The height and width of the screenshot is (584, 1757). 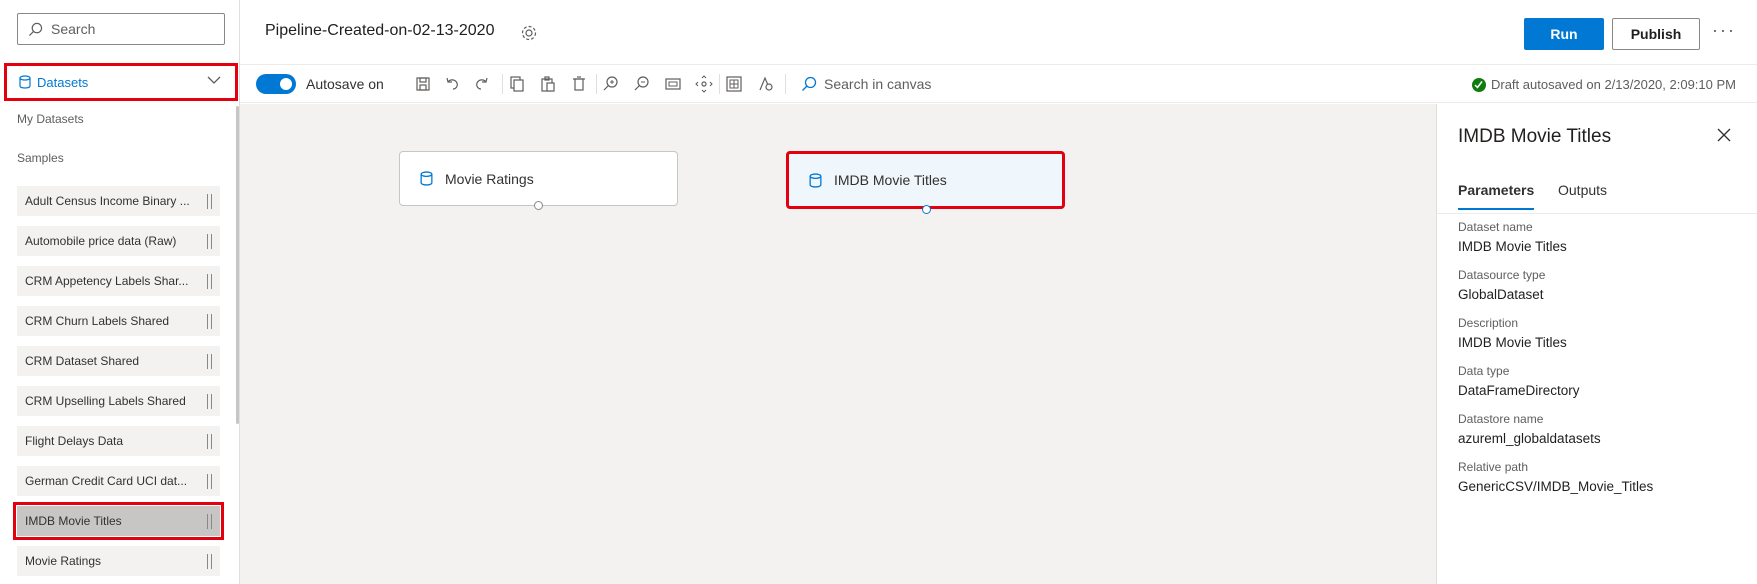 What do you see at coordinates (1724, 30) in the screenshot?
I see `more-options-button: ···` at bounding box center [1724, 30].